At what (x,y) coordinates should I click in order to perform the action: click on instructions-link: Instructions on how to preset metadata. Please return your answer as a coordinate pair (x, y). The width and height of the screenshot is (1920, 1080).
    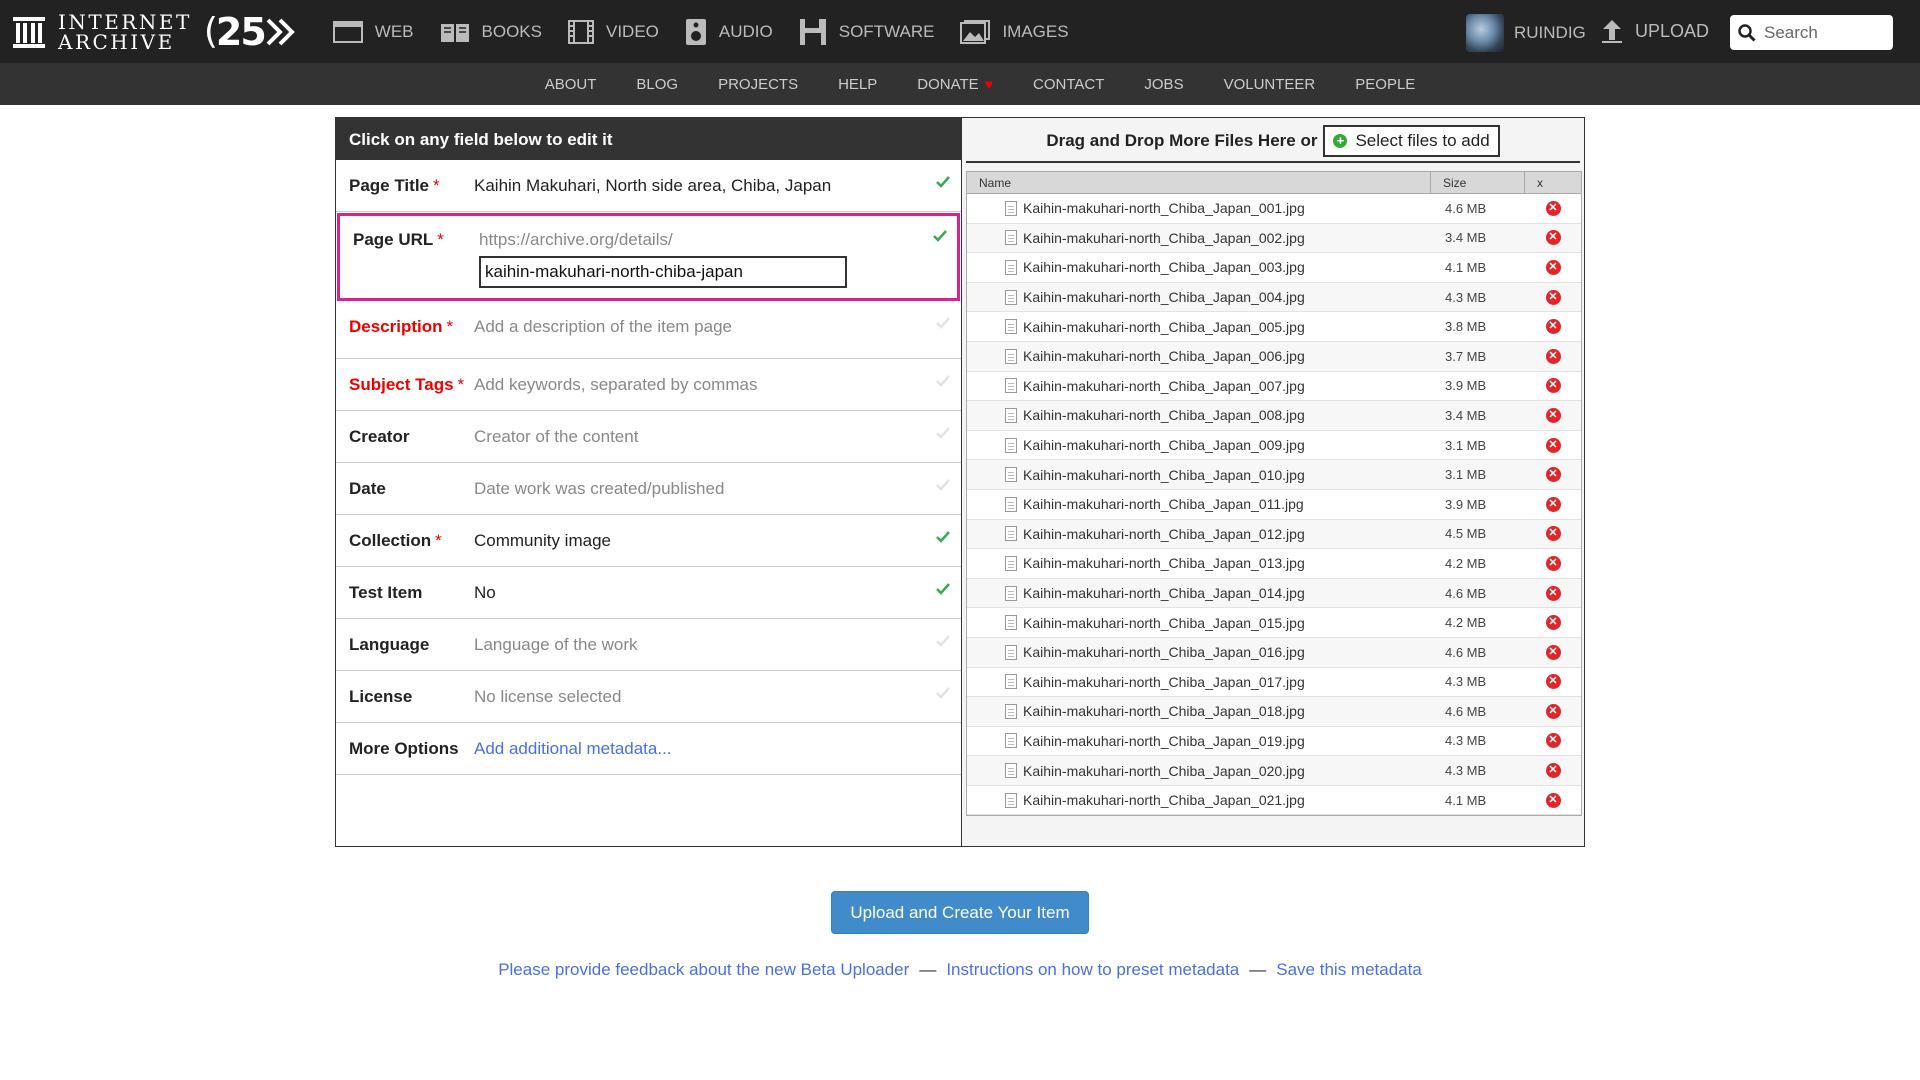
    Looking at the image, I should click on (1092, 969).